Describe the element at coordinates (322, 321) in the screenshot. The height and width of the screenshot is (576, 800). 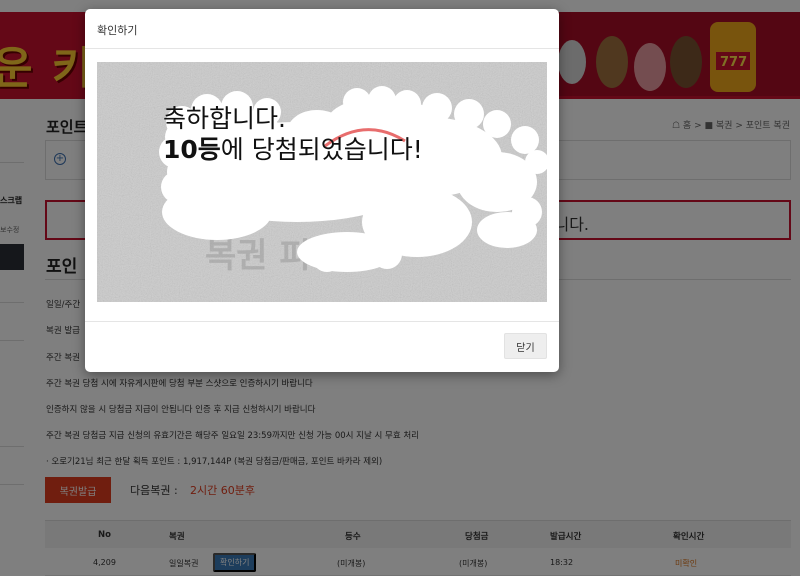
I see `modal-footer-divider` at that location.